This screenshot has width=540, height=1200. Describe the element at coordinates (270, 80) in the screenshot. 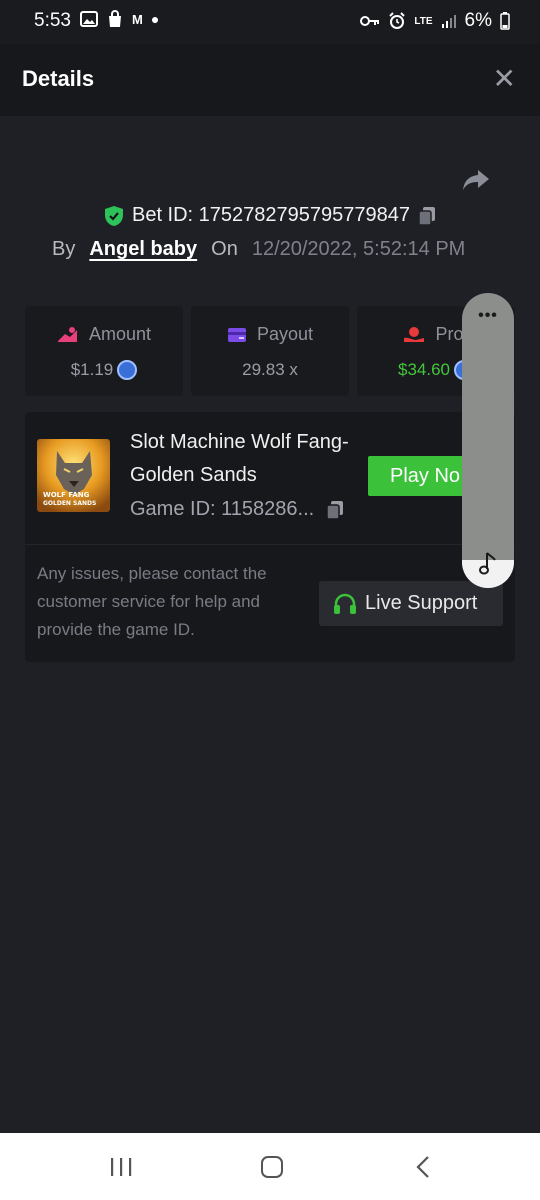

I see `details-header: Details ✕` at that location.